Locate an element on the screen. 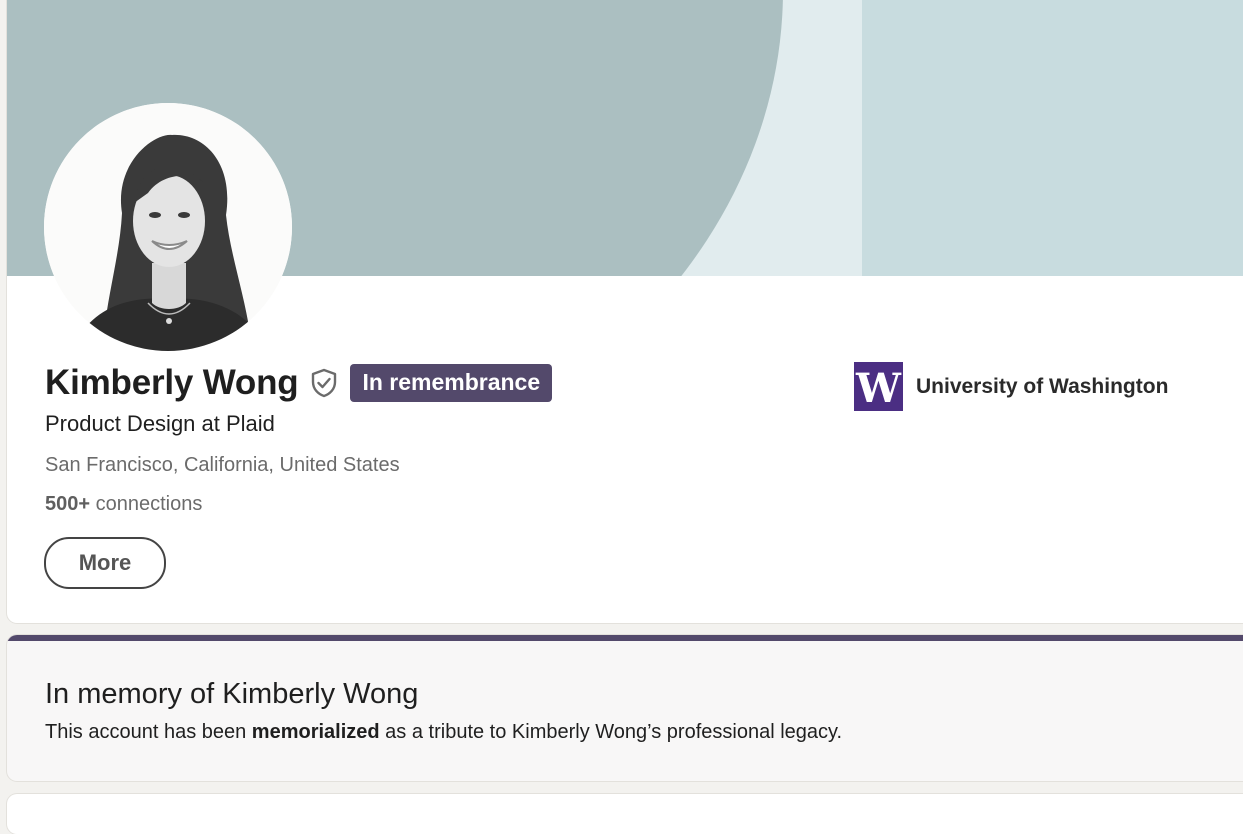  education-link: W University of Washington is located at coordinates (1011, 386).